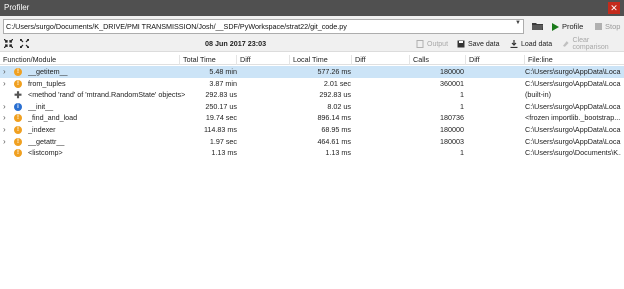  What do you see at coordinates (438, 44) in the screenshot?
I see `output-button-label: Output` at bounding box center [438, 44].